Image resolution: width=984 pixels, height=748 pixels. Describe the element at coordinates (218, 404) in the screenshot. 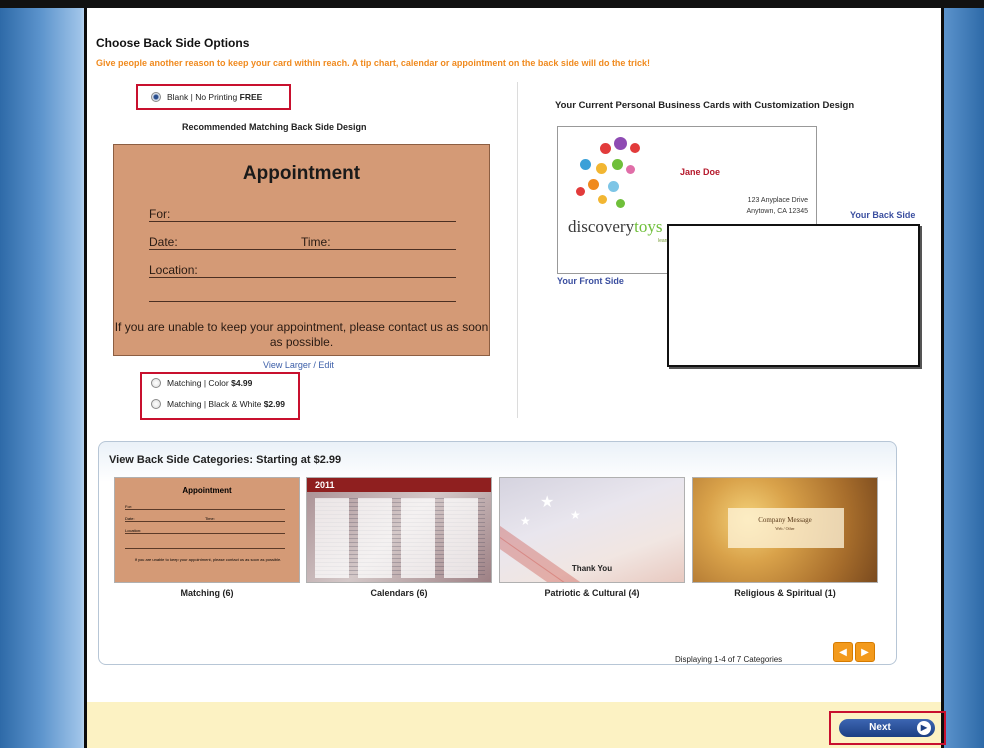

I see `matching-bw-option: Matching | Black & White $2.99` at that location.